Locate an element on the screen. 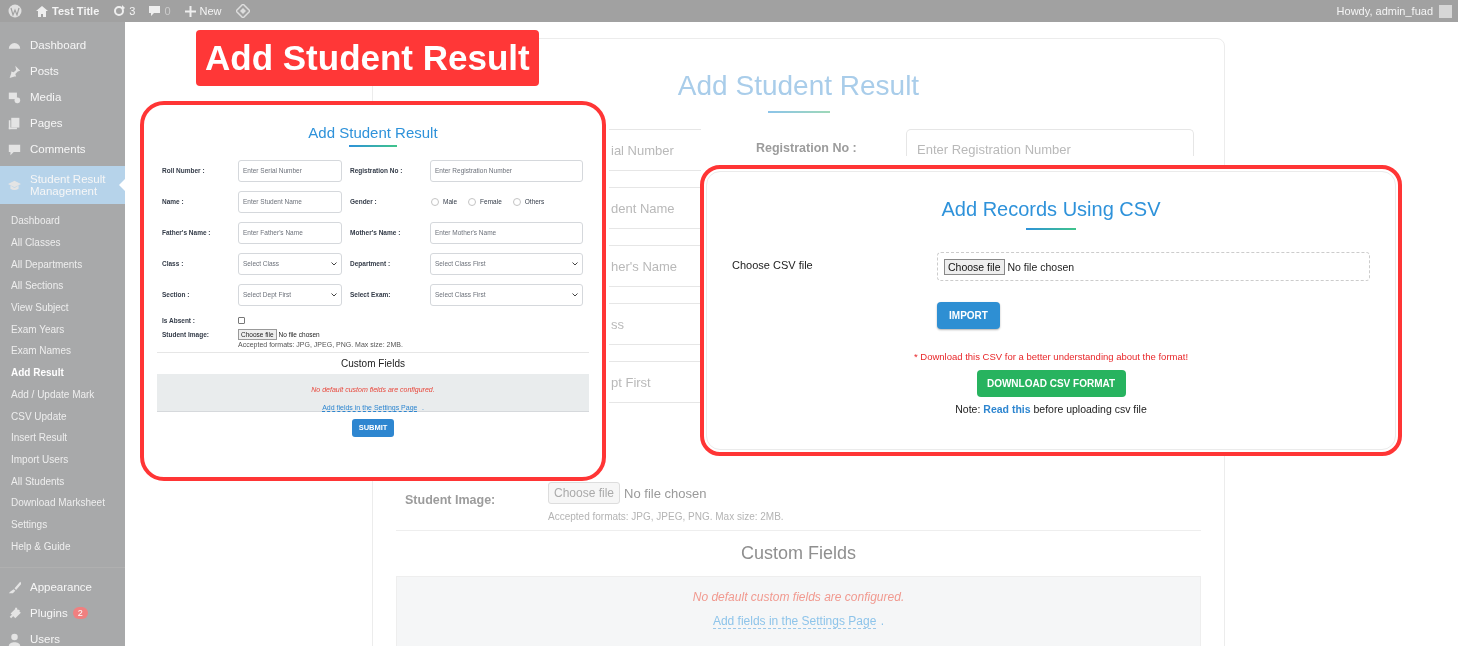 The image size is (1458, 646). field-label: Registration No : is located at coordinates (807, 148).